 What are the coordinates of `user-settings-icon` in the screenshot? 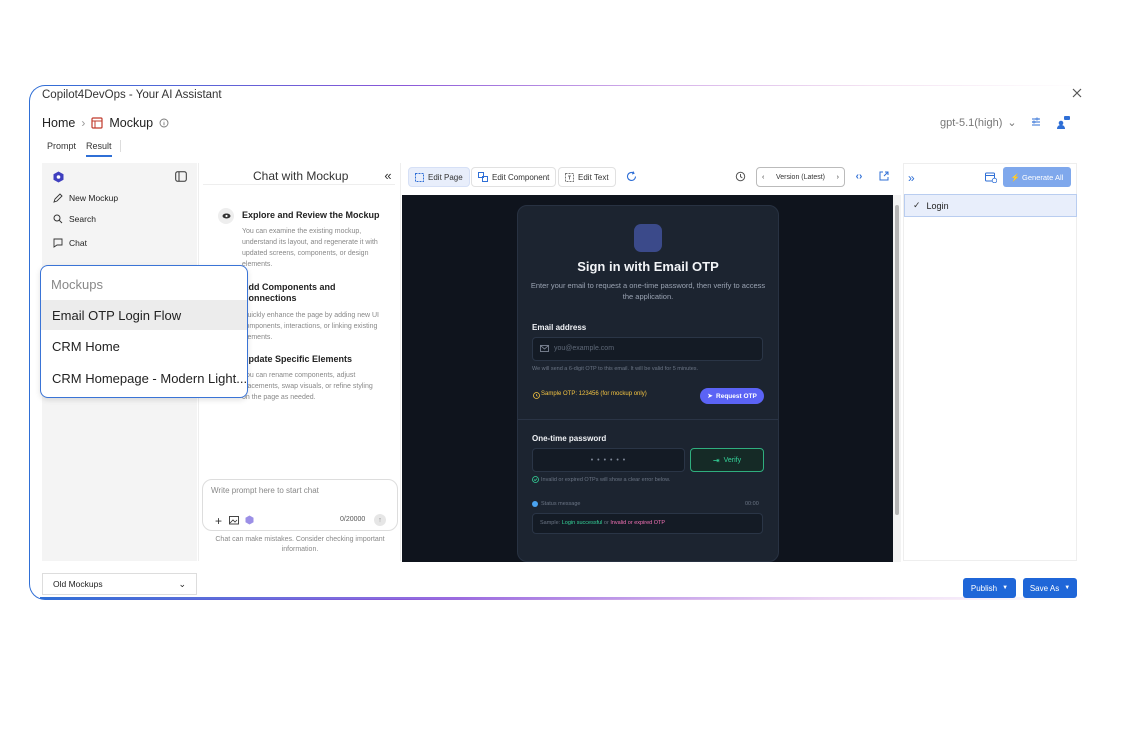 It's located at (1063, 122).